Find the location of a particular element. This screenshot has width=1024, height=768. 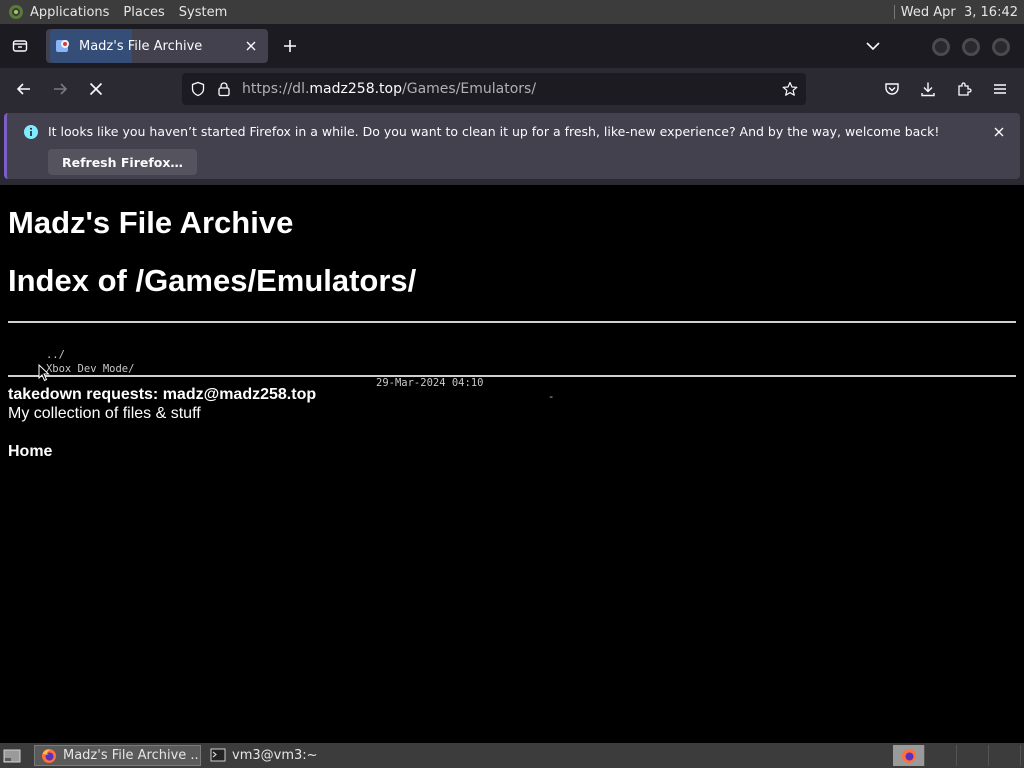

app-menu-button is located at coordinates (1000, 89).